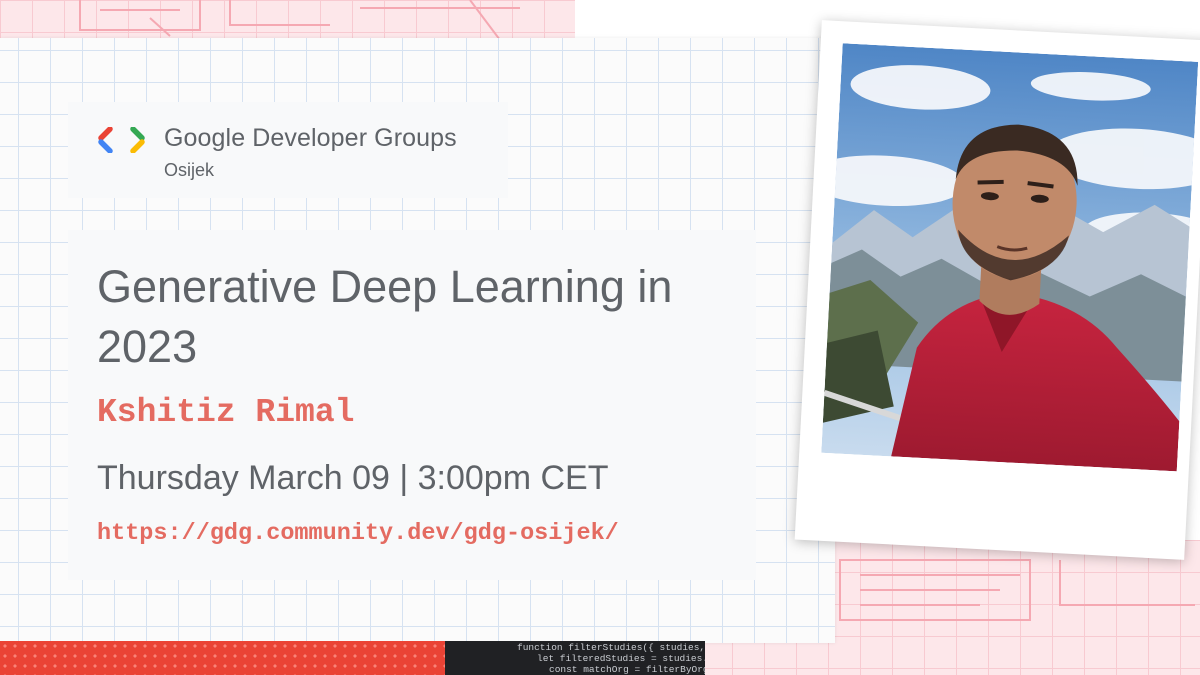 This screenshot has width=1200, height=675. I want to click on code-line: let filteredStudies = studies.f, so click(621, 658).